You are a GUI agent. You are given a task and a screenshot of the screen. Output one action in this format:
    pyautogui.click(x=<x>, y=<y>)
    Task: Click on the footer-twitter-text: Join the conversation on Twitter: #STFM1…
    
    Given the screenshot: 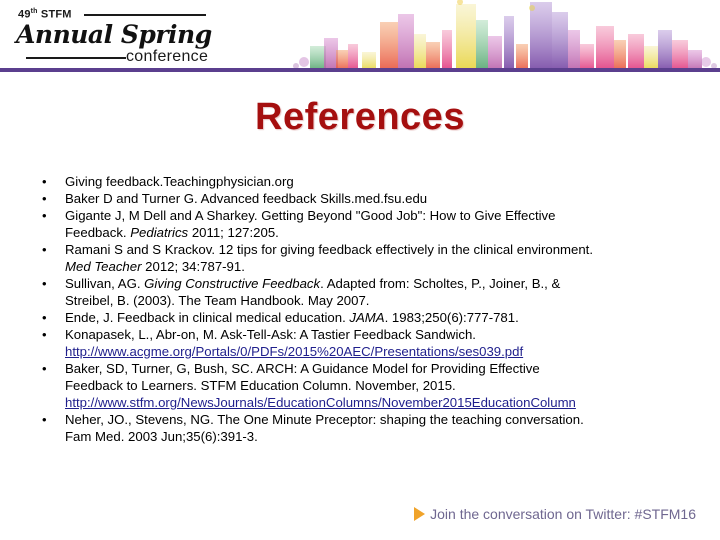 What is the action you would take?
    pyautogui.click(x=563, y=514)
    